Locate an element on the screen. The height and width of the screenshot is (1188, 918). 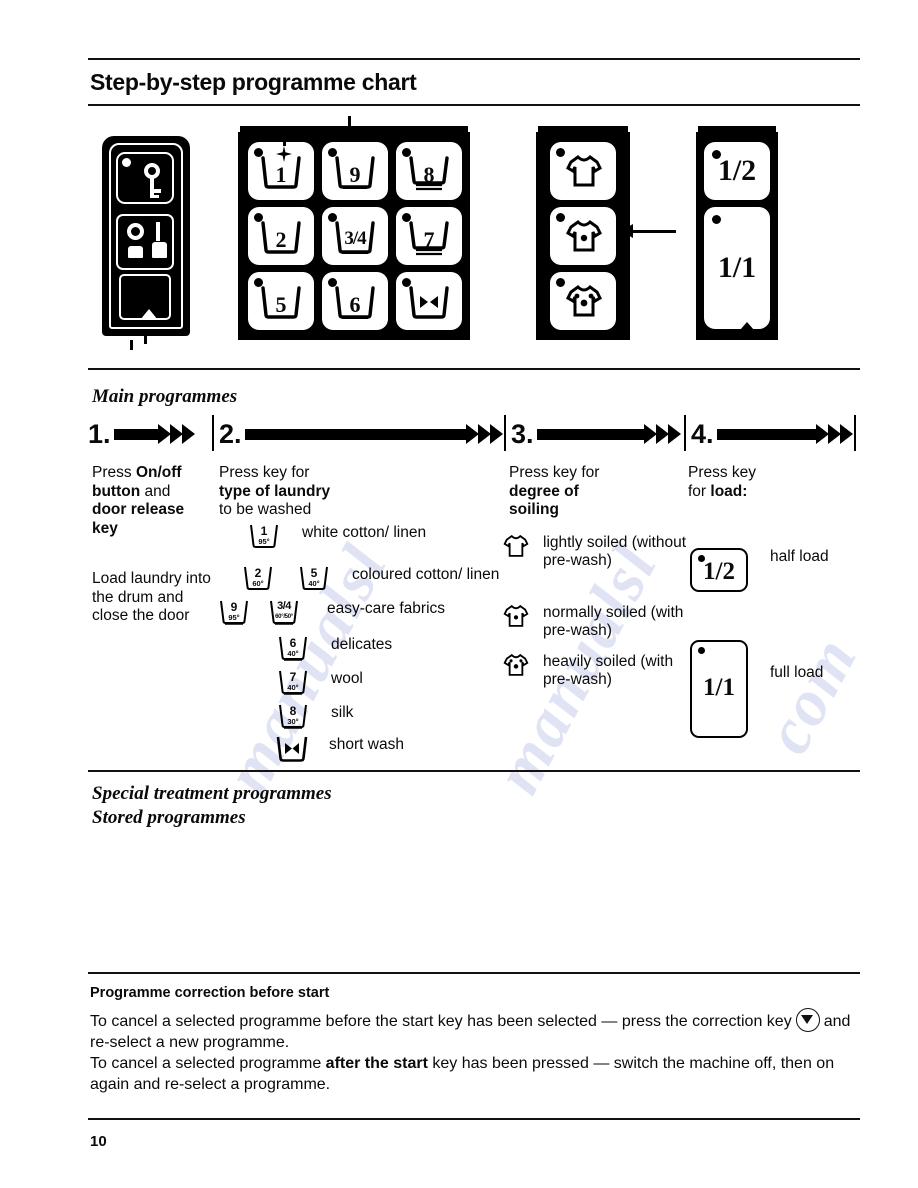
laundry-key-5: 5 is located at coordinates (281, 301).